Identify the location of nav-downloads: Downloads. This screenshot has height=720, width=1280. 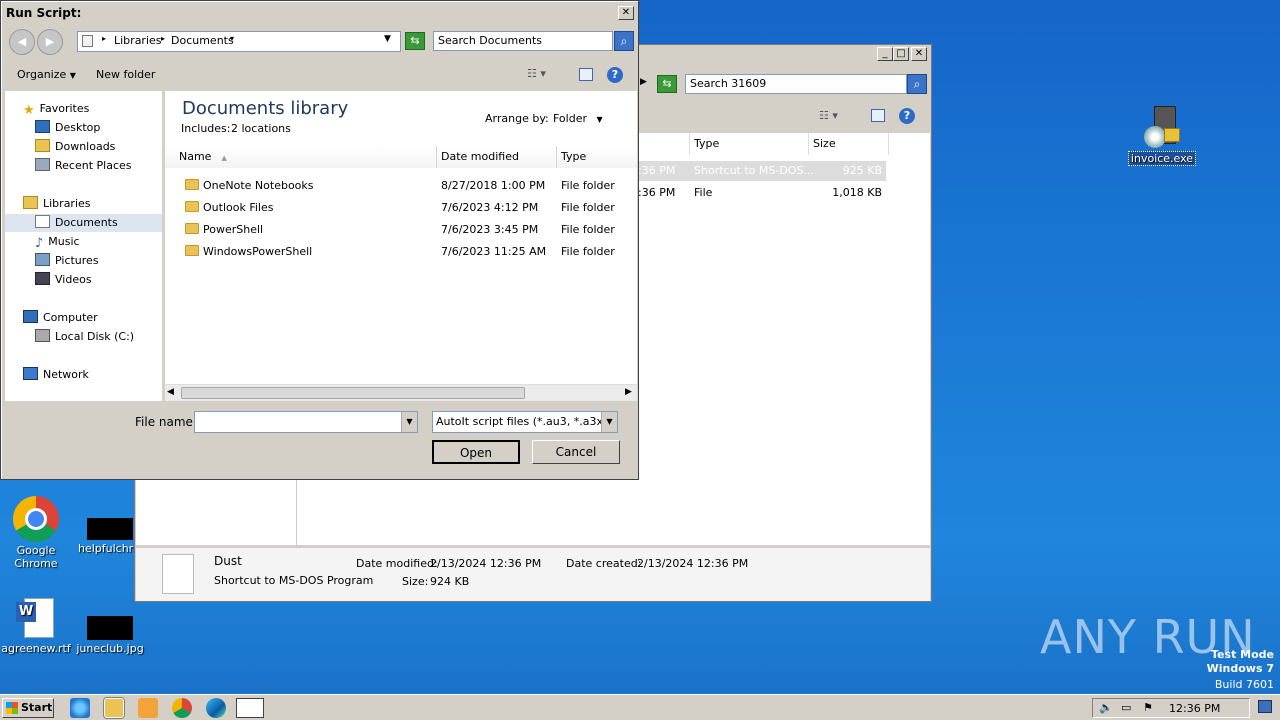
(75, 147).